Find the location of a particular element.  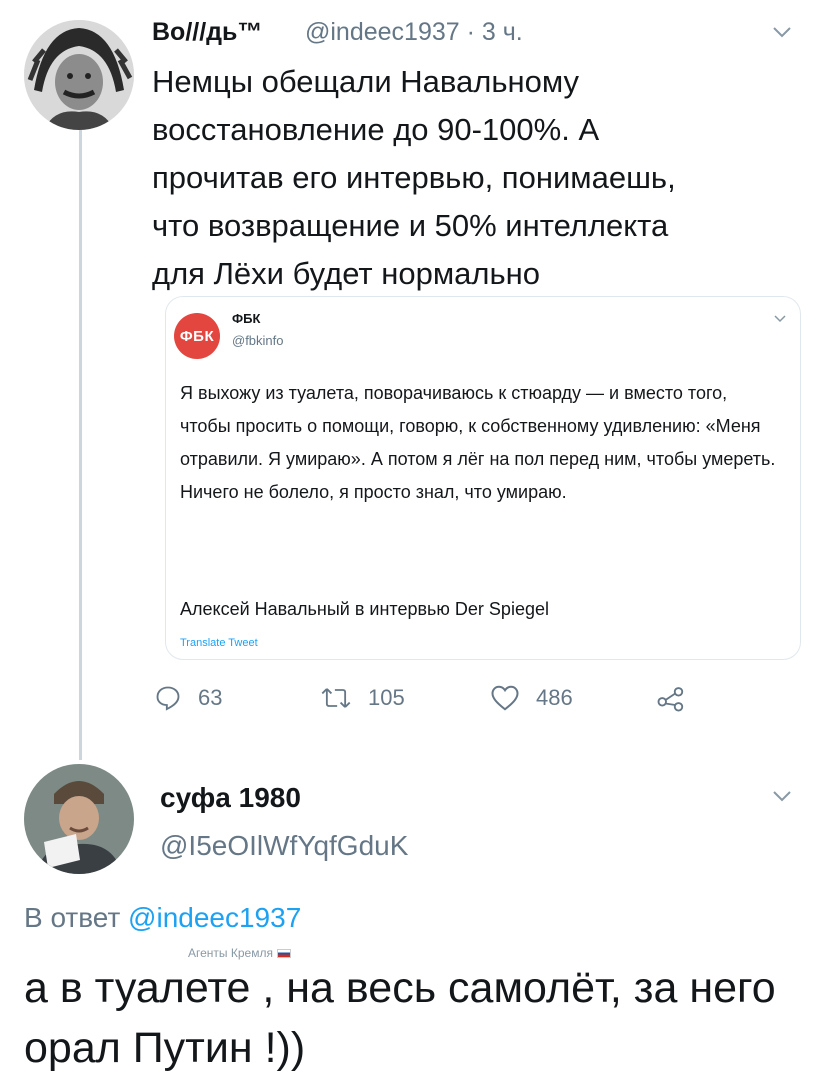

retweet-count: 105 is located at coordinates (386, 697).